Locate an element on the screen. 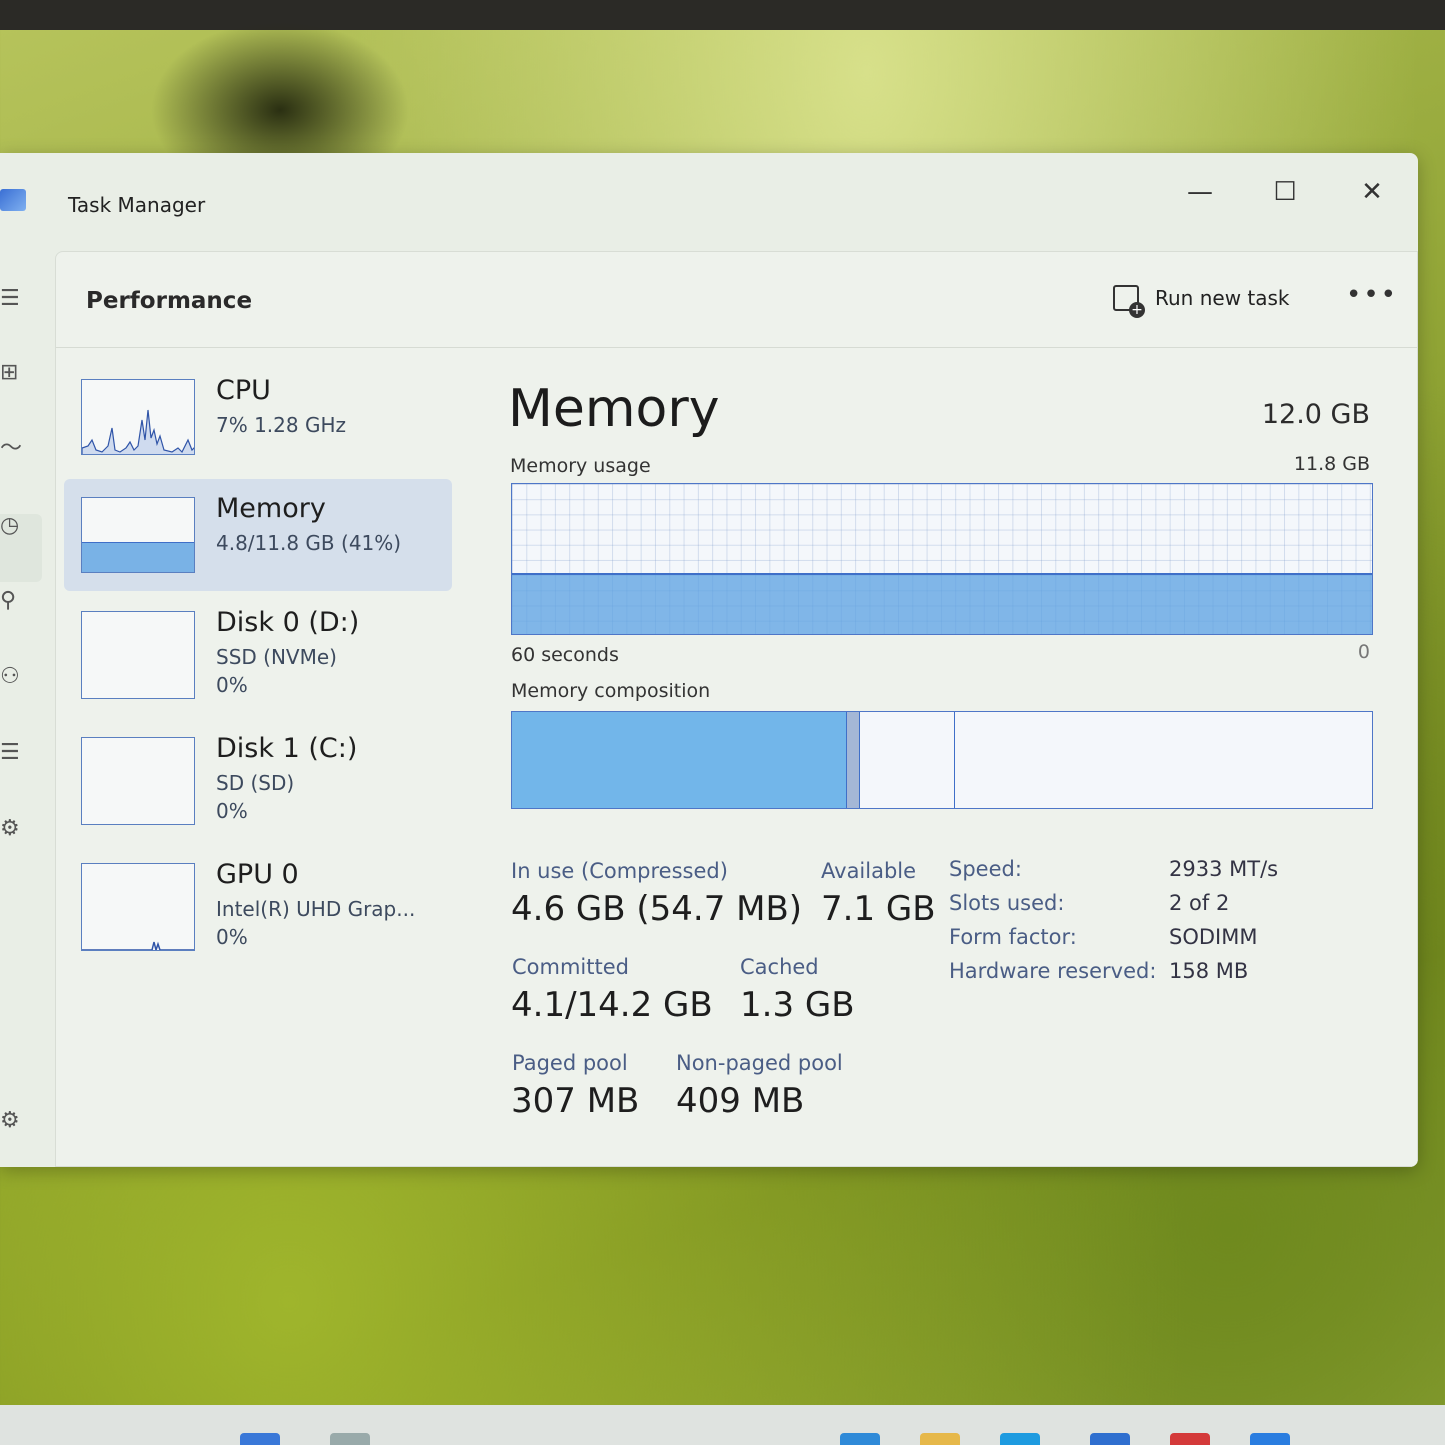  total-memory: 12.0 GB is located at coordinates (1315, 414).